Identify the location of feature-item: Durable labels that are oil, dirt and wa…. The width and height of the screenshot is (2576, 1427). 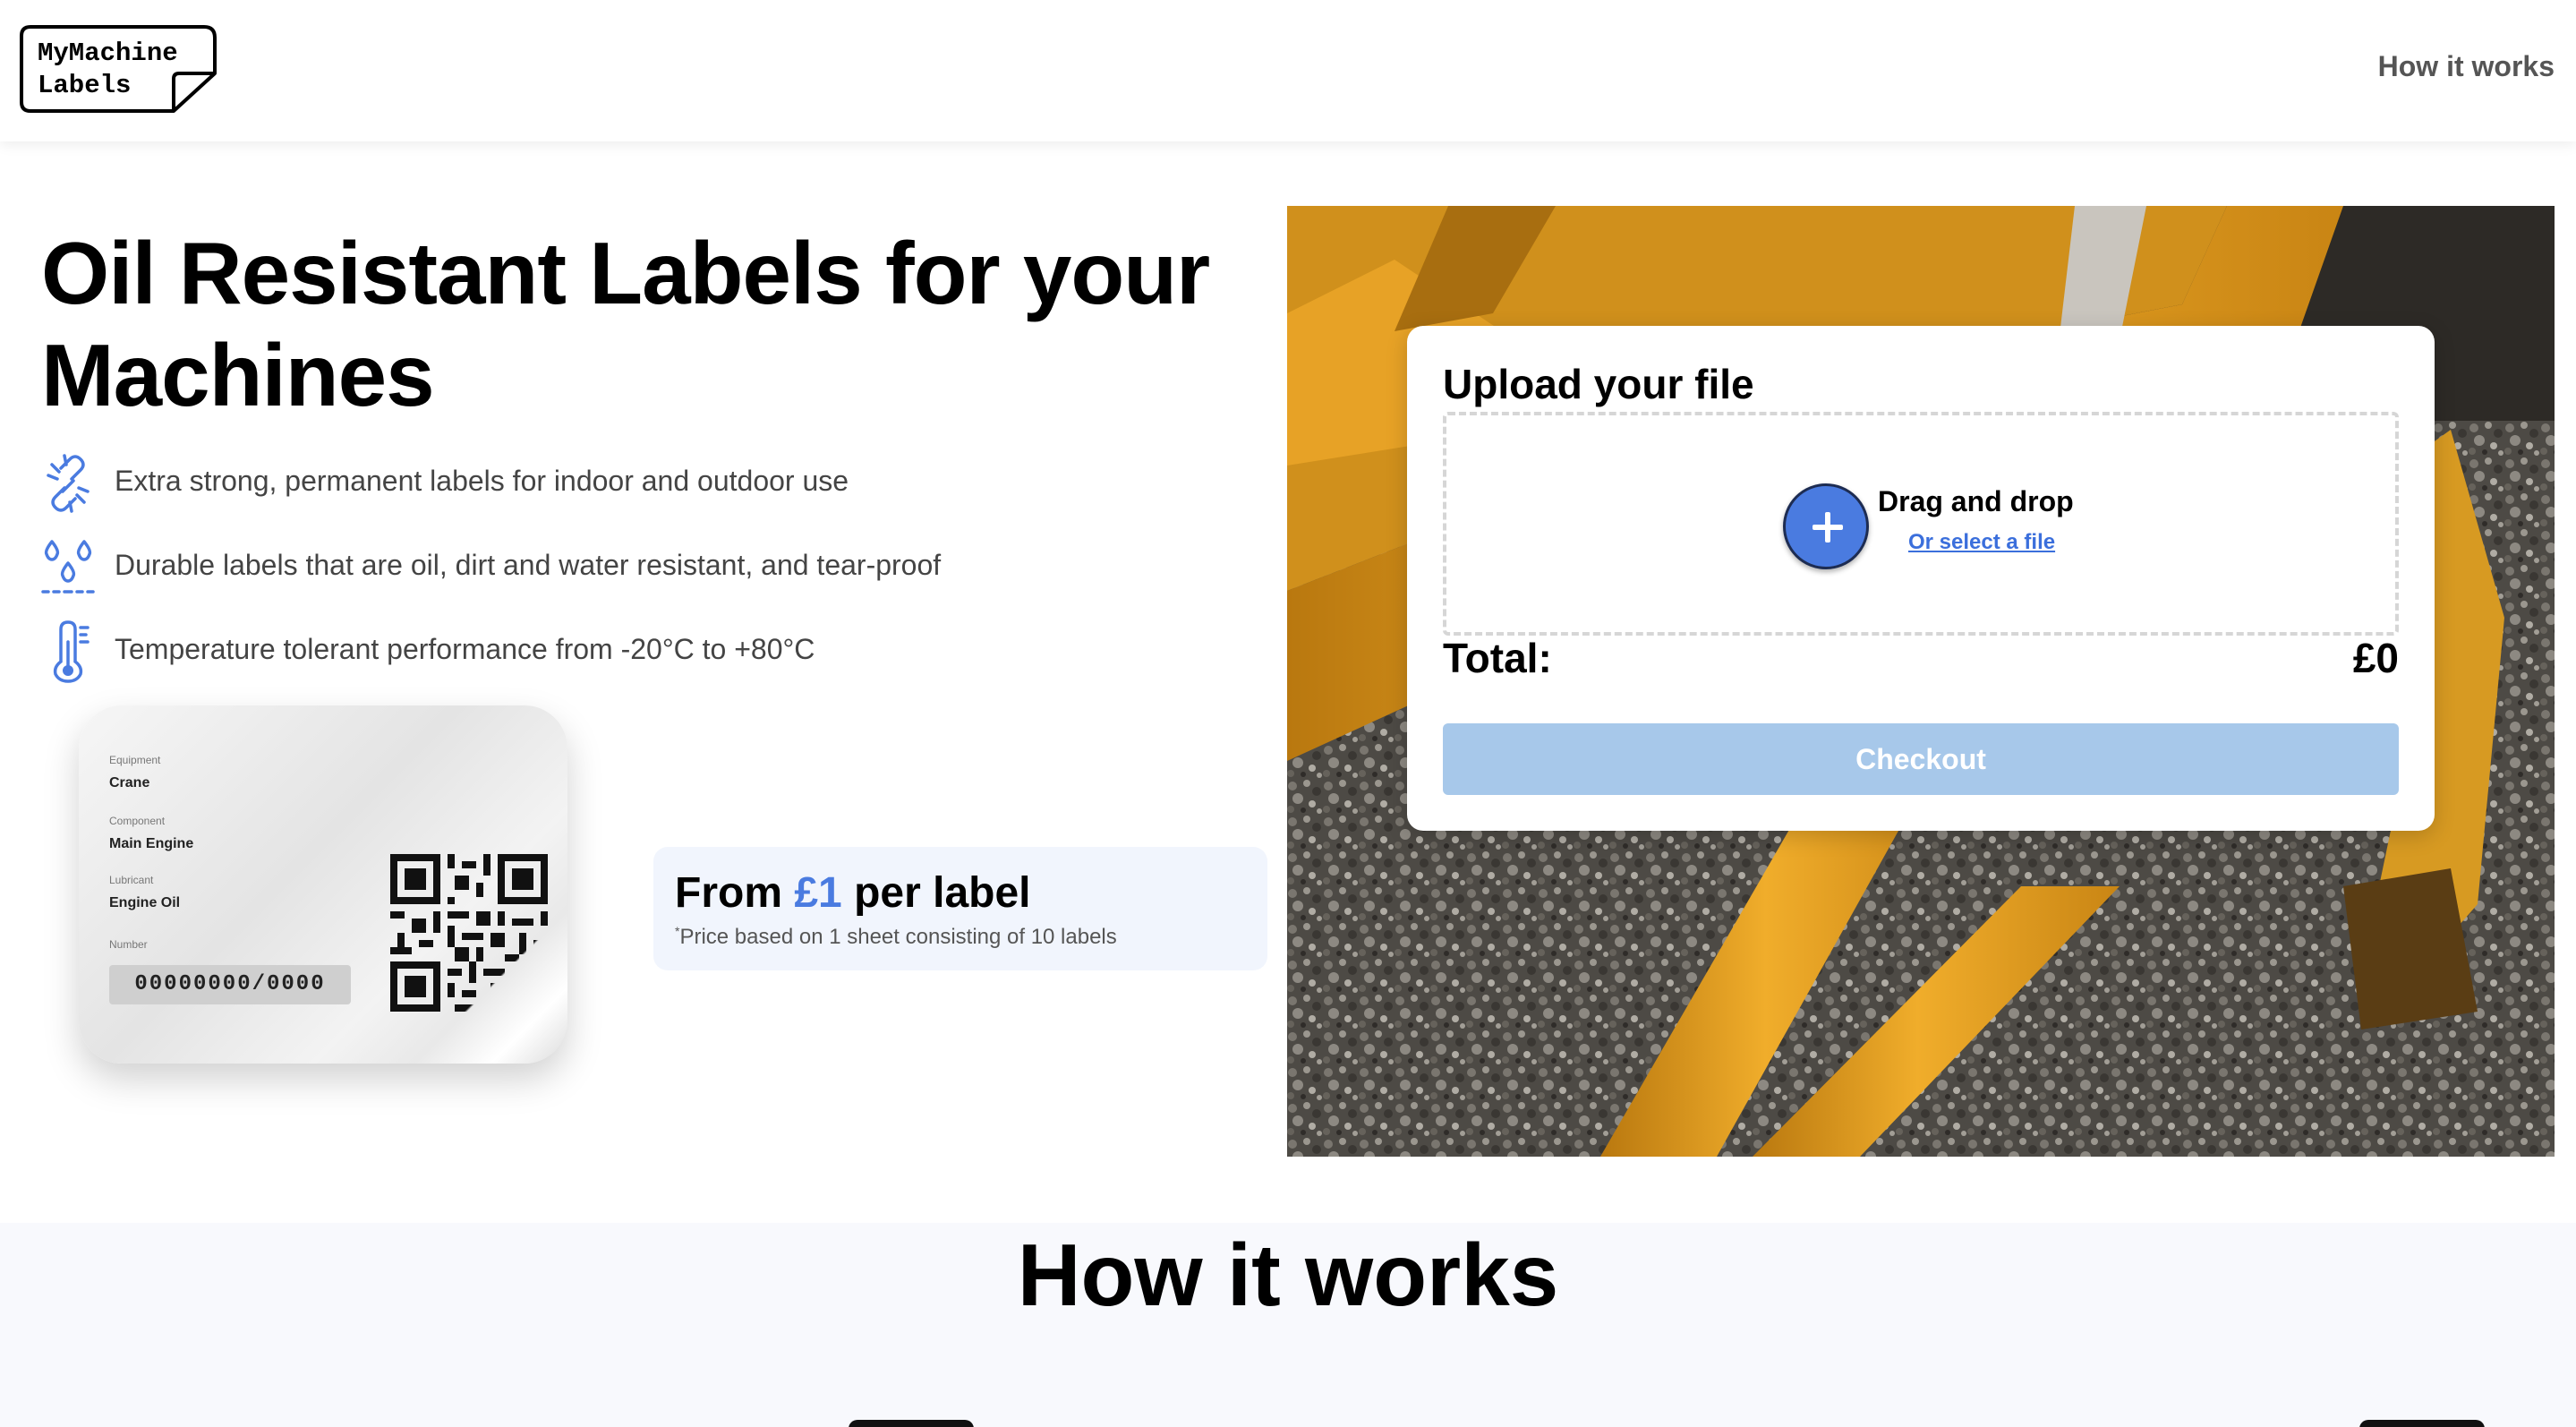
(630, 567).